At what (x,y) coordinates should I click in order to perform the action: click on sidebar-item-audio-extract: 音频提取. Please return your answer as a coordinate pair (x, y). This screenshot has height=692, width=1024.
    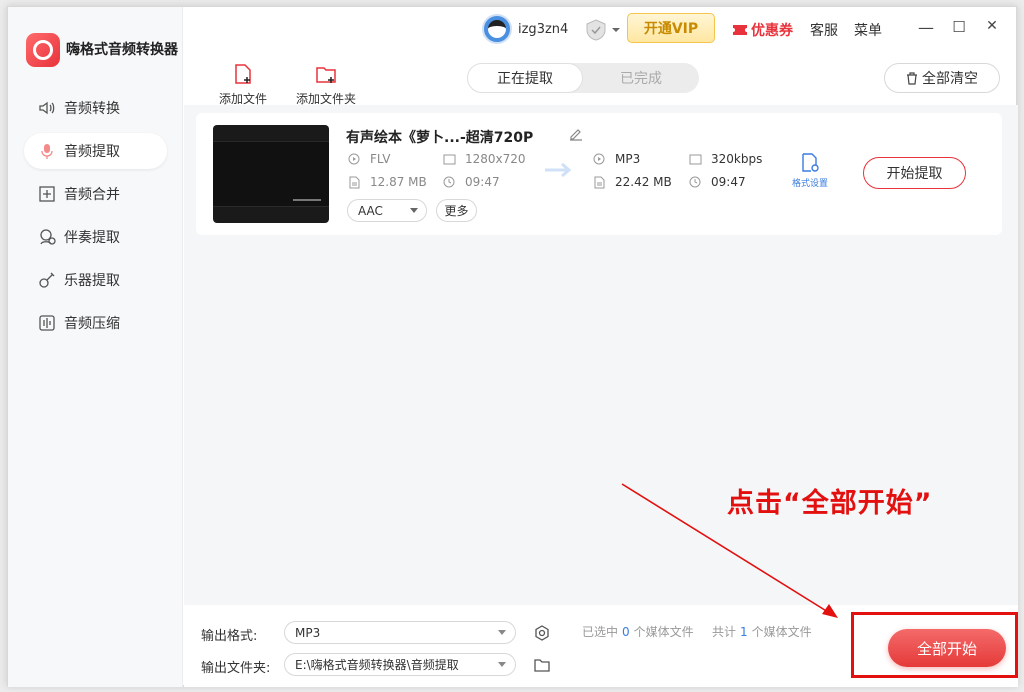
    Looking at the image, I should click on (95, 151).